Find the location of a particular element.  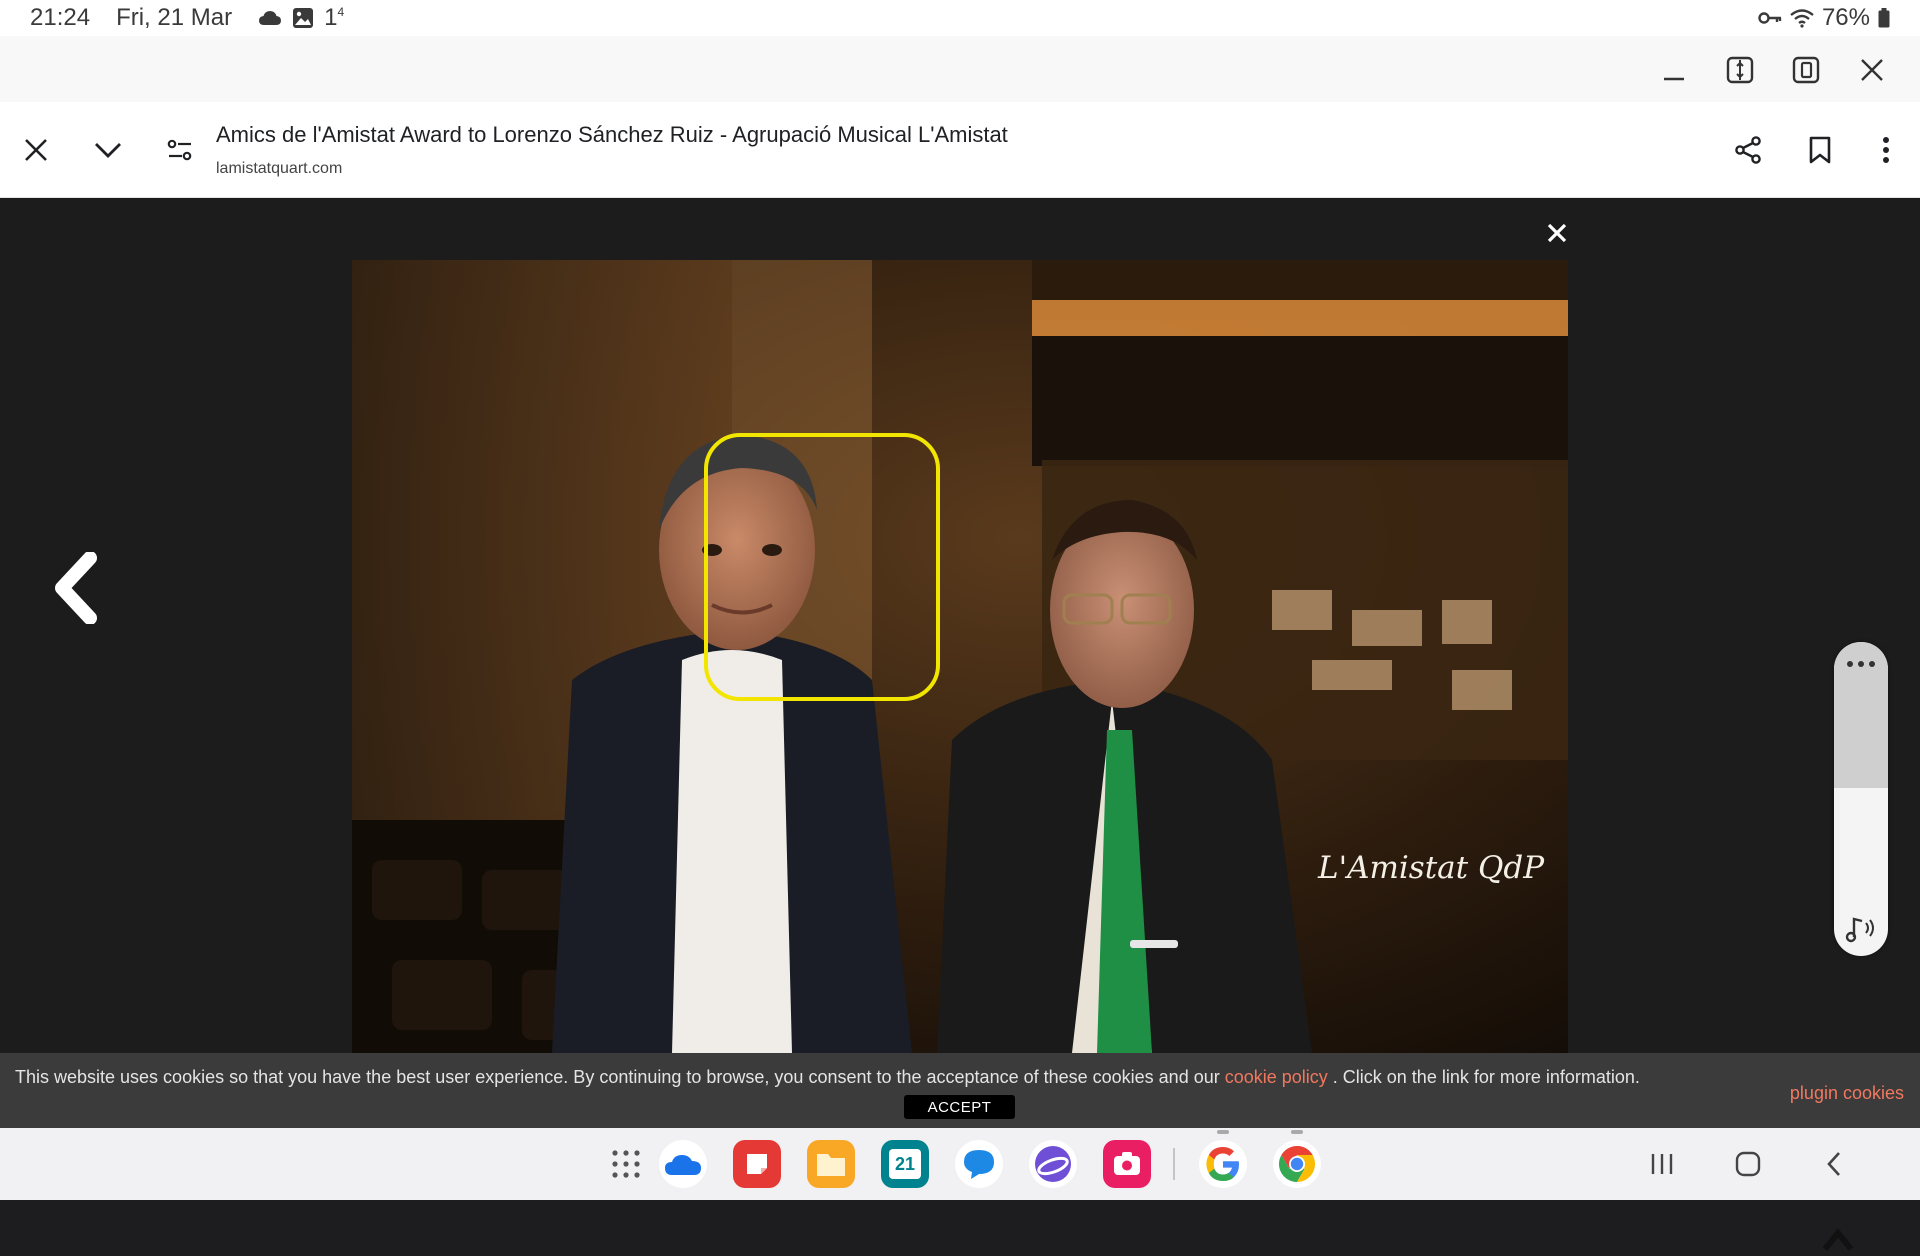

status-time: 21:24 is located at coordinates (60, 17).